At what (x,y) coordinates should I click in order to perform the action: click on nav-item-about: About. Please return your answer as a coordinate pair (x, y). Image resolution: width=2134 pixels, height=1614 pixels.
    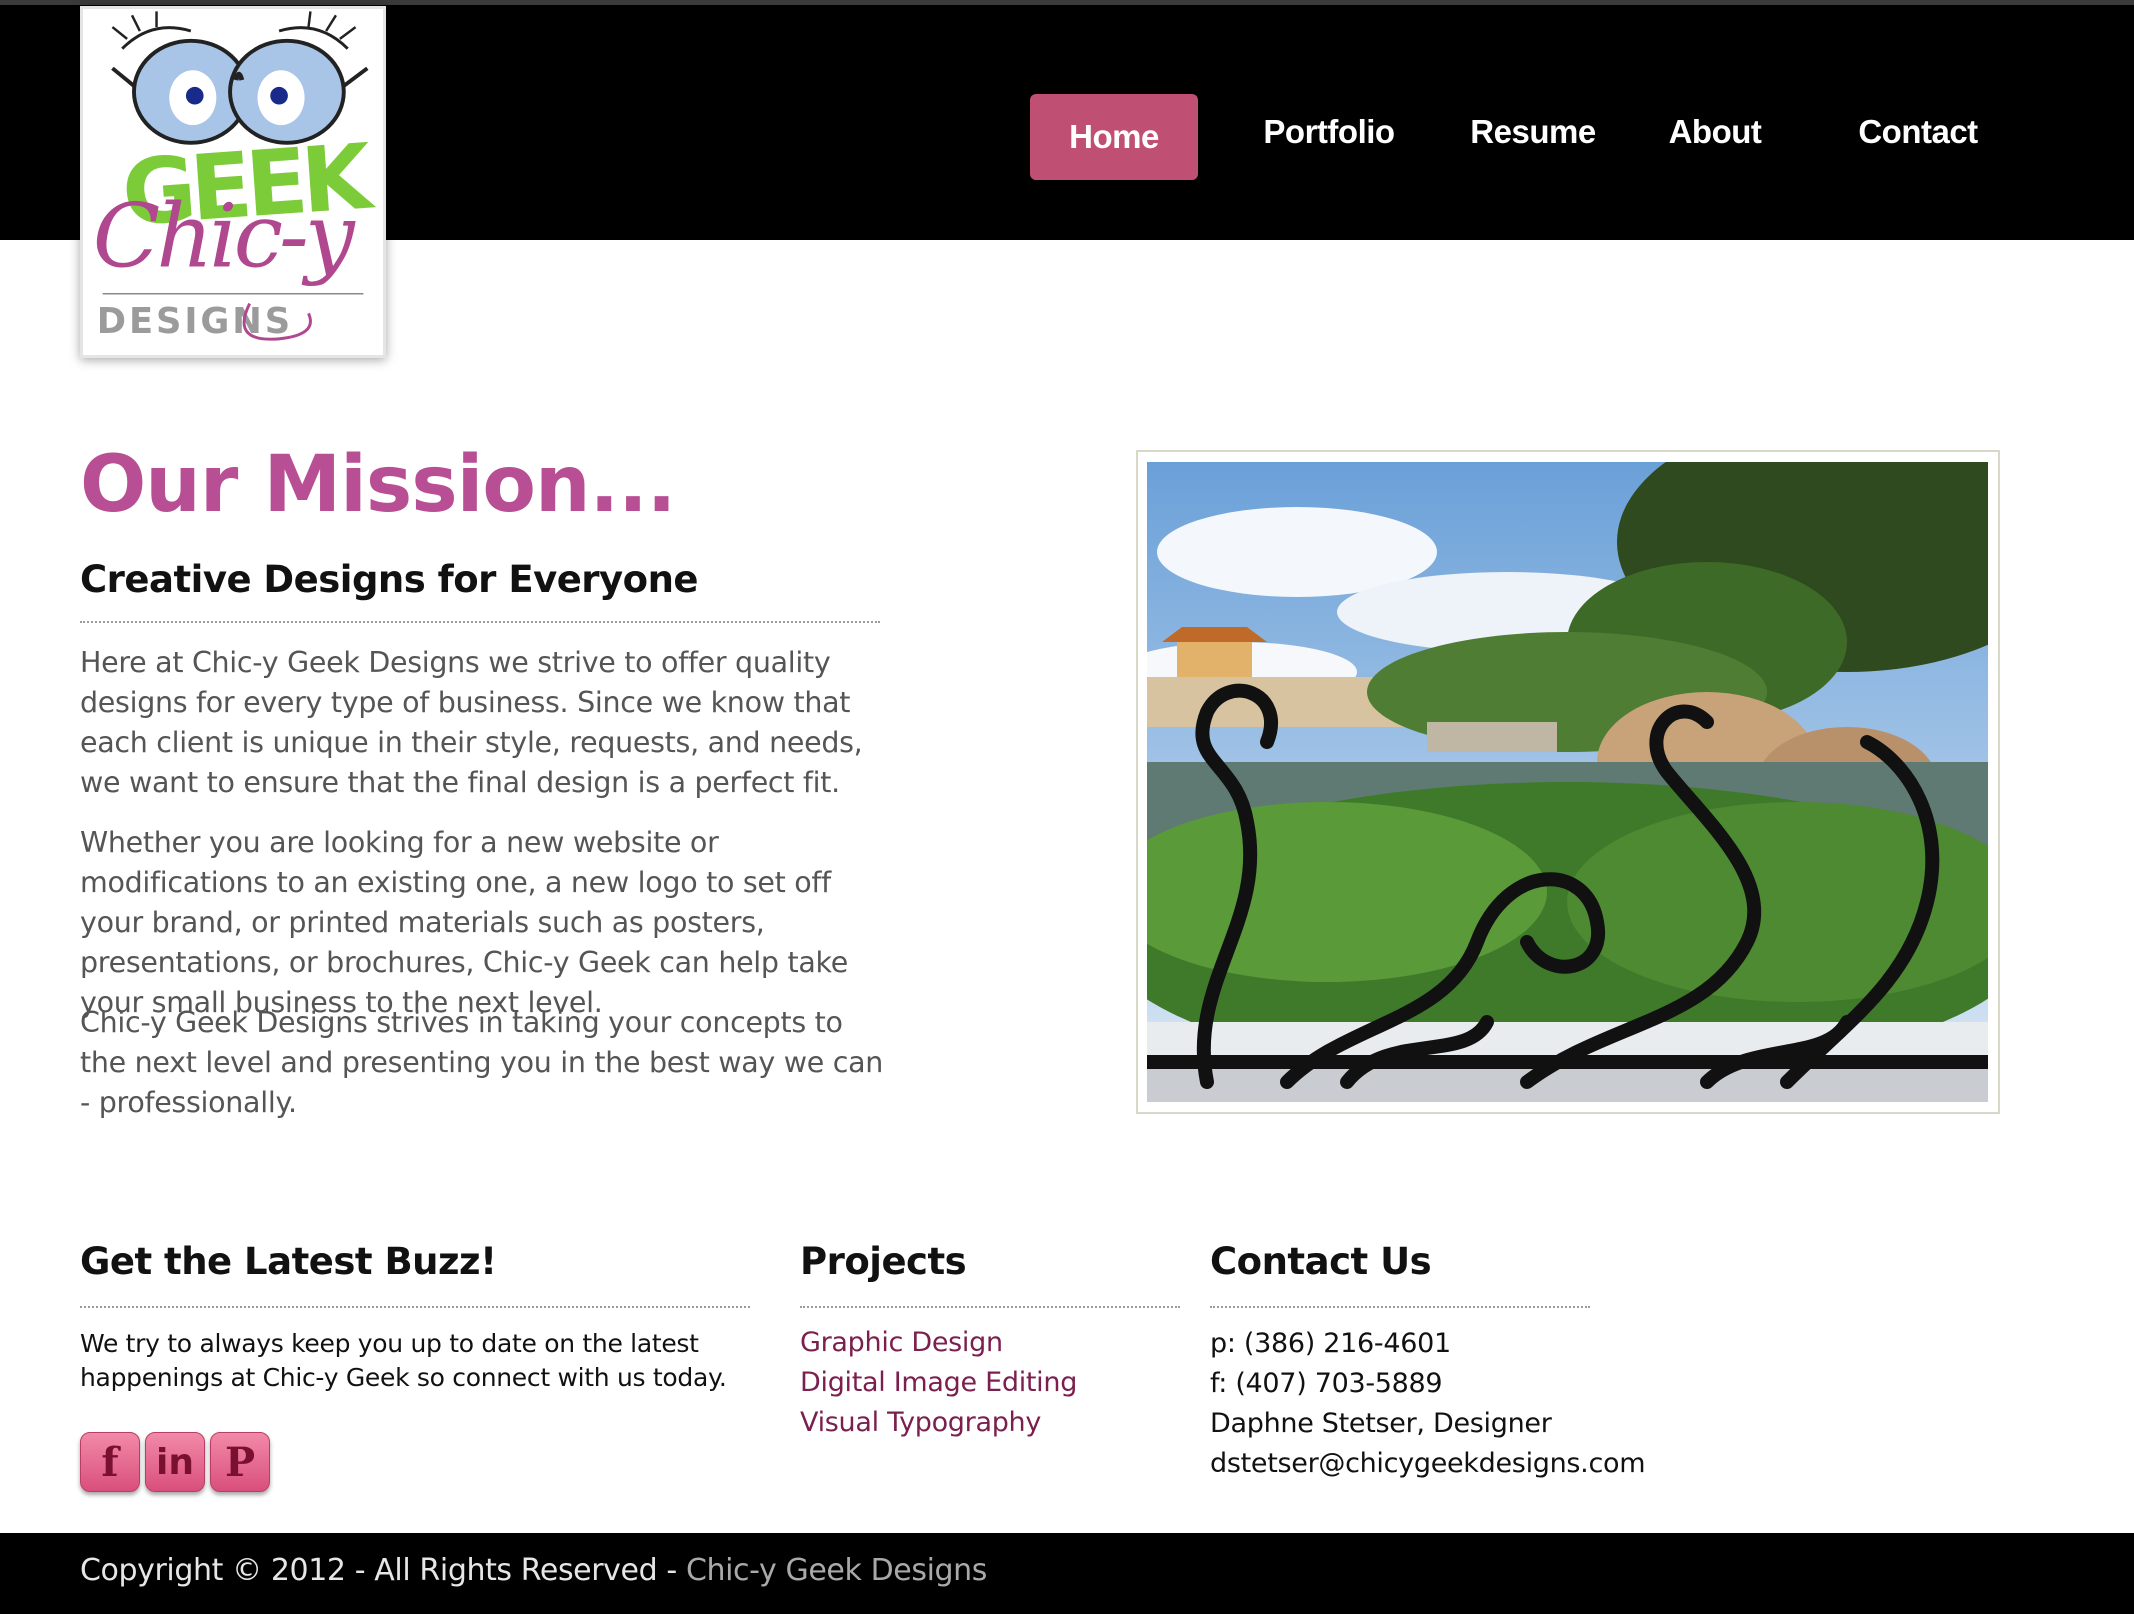
    Looking at the image, I should click on (1715, 137).